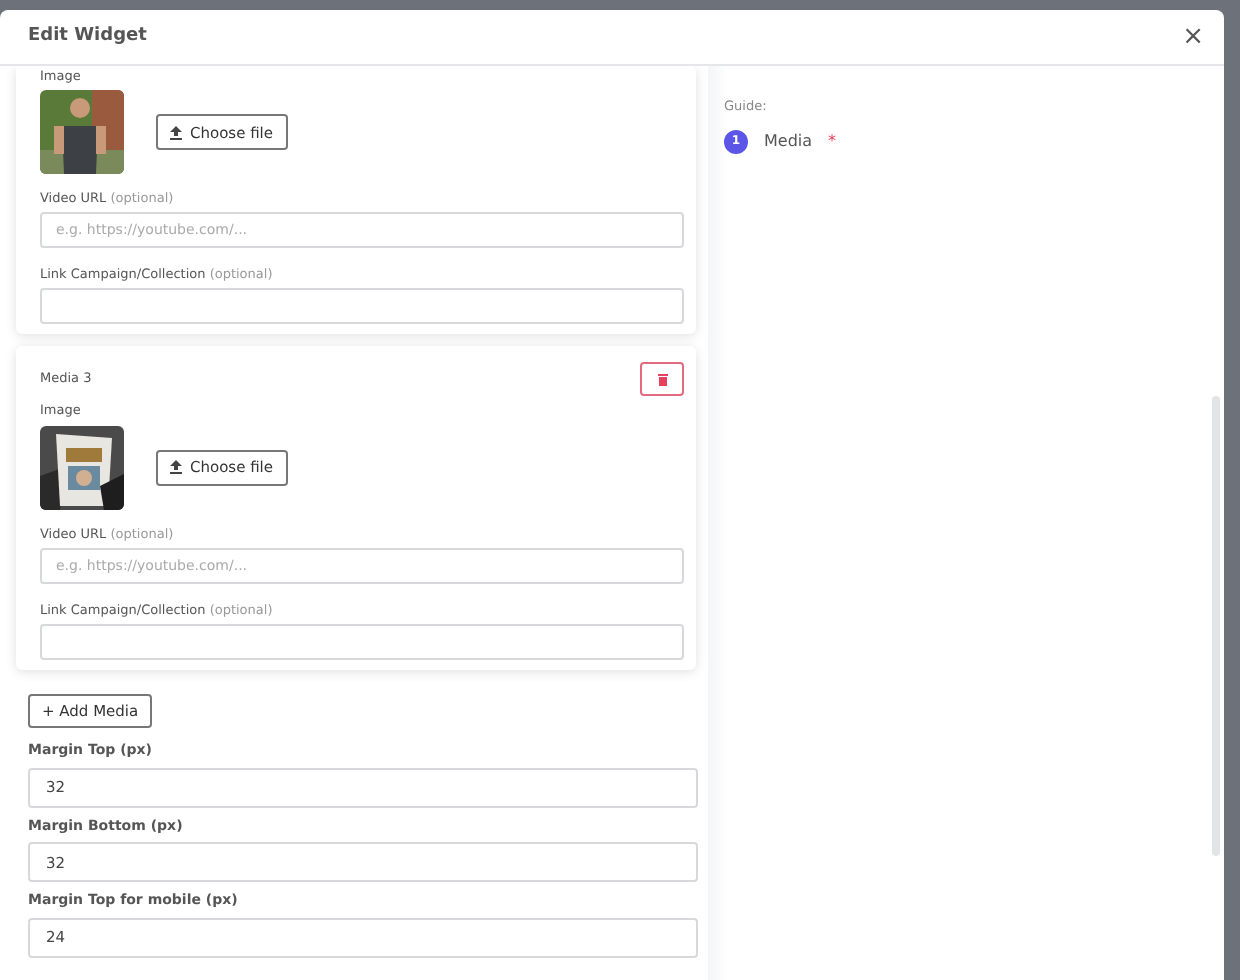 This screenshot has width=1240, height=980. I want to click on step-label: Media, so click(788, 141).